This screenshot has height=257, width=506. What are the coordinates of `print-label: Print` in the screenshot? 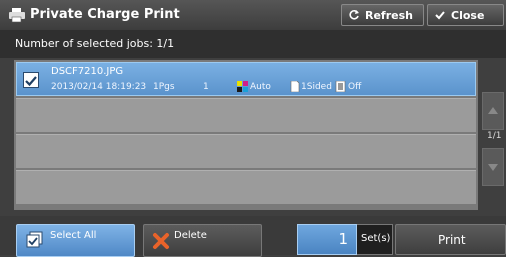 It's located at (452, 240).